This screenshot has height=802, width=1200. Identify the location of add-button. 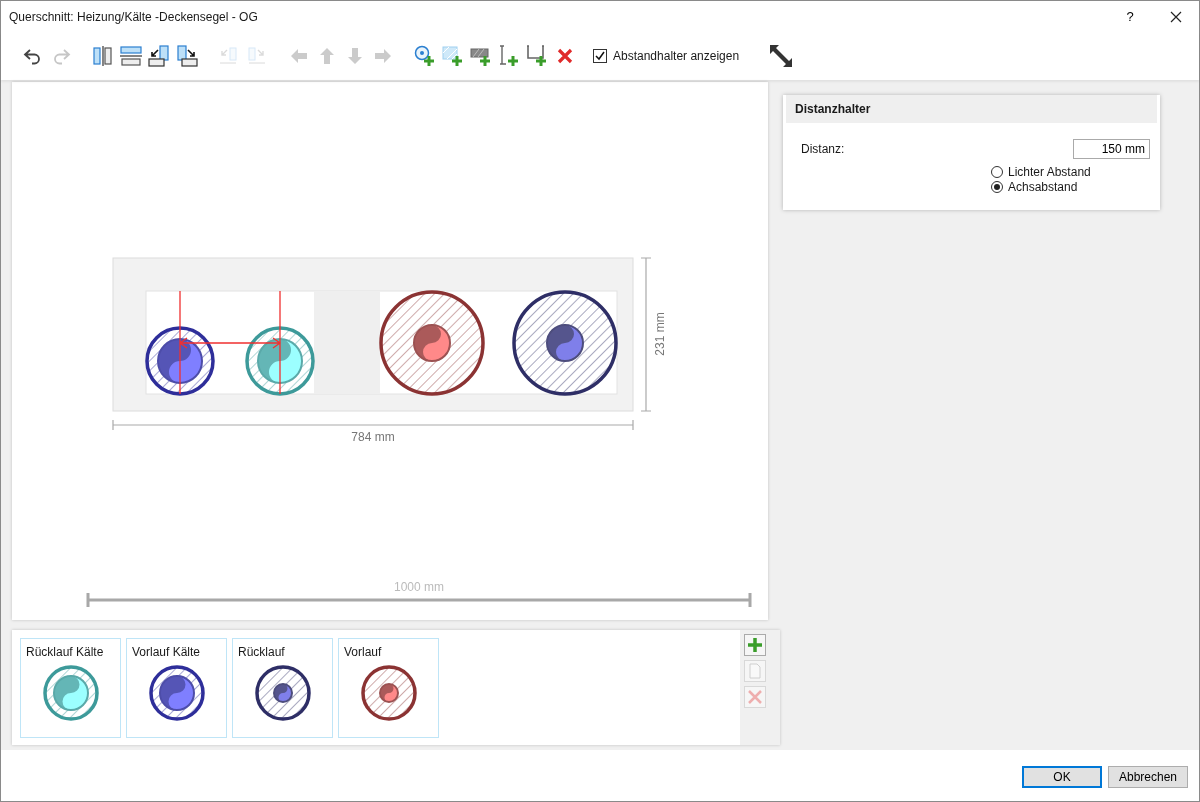
(755, 645).